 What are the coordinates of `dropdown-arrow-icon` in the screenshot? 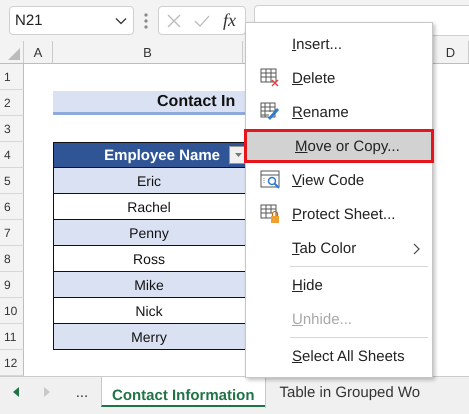 It's located at (238, 155).